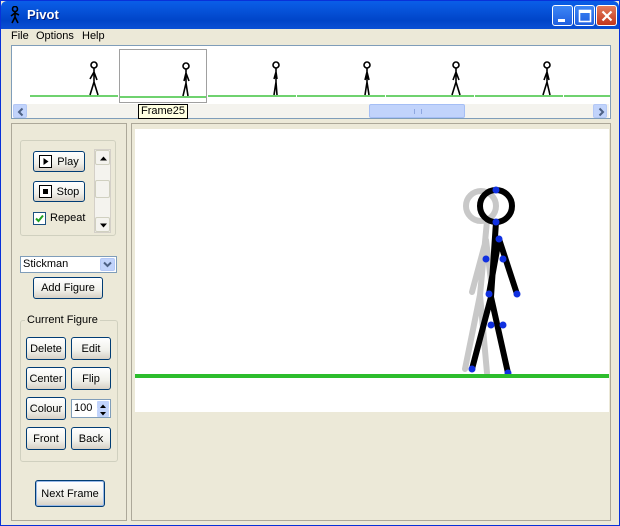 This screenshot has height=526, width=620. What do you see at coordinates (310, 37) in the screenshot?
I see `menu-bar: File Options Help` at bounding box center [310, 37].